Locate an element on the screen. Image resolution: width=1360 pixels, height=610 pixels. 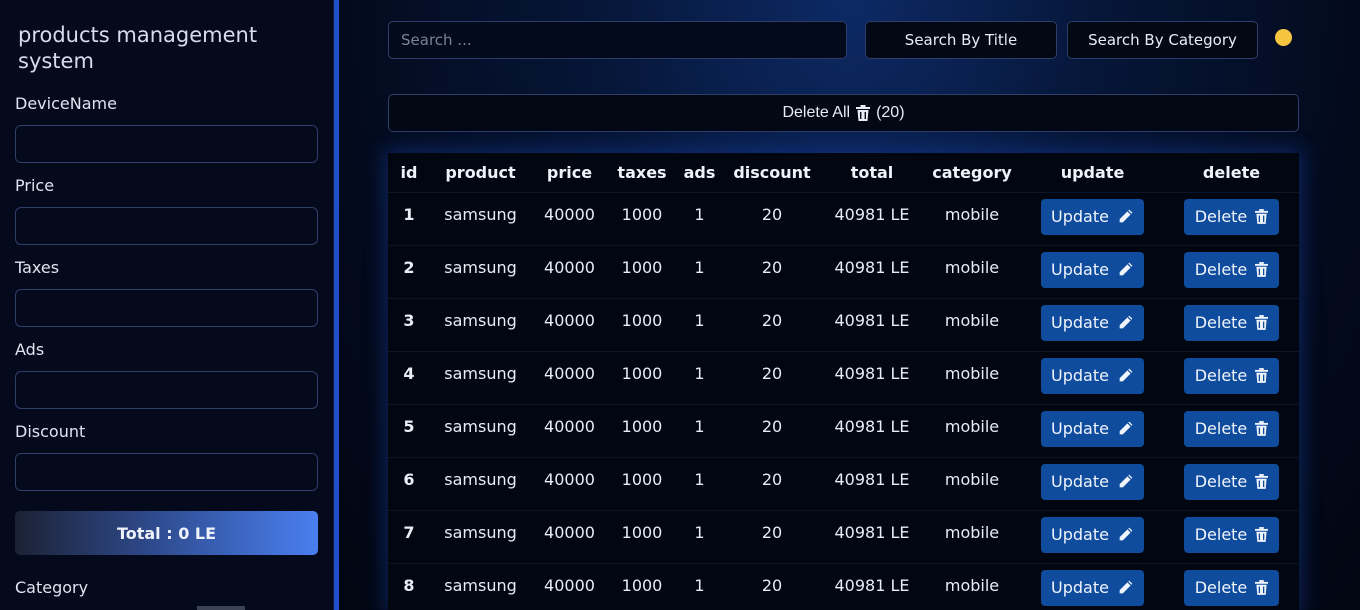
discount-label: Discount is located at coordinates (50, 431).